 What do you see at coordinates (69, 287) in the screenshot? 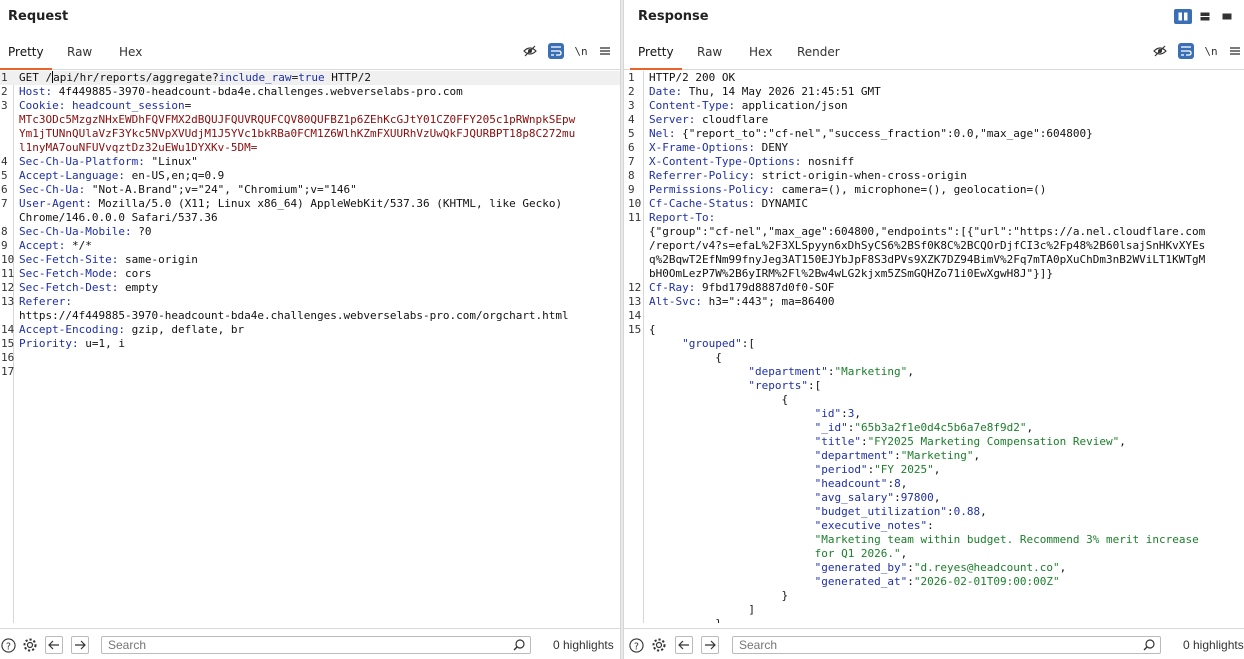
I see `token: Sec-Fetch-Dest:` at bounding box center [69, 287].